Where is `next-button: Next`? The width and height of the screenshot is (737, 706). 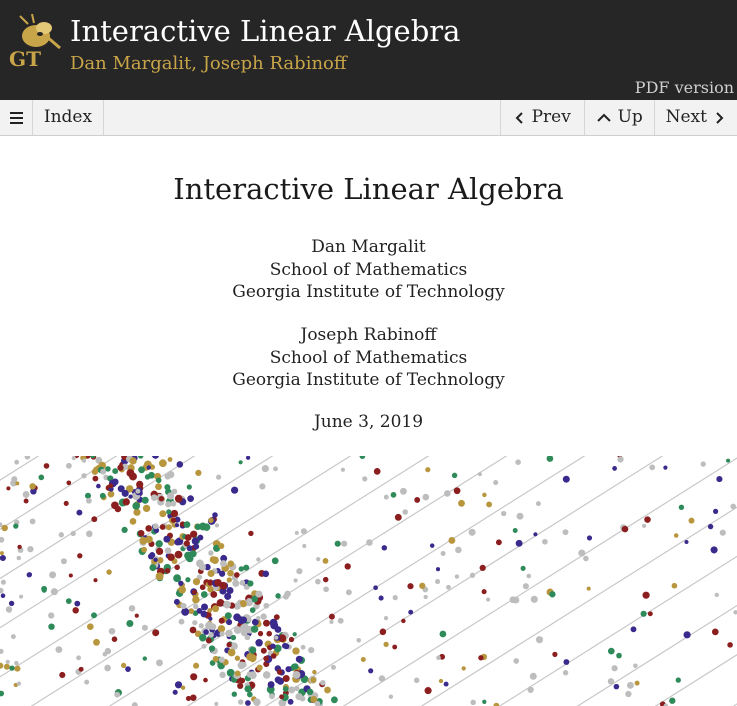
next-button: Next is located at coordinates (695, 117).